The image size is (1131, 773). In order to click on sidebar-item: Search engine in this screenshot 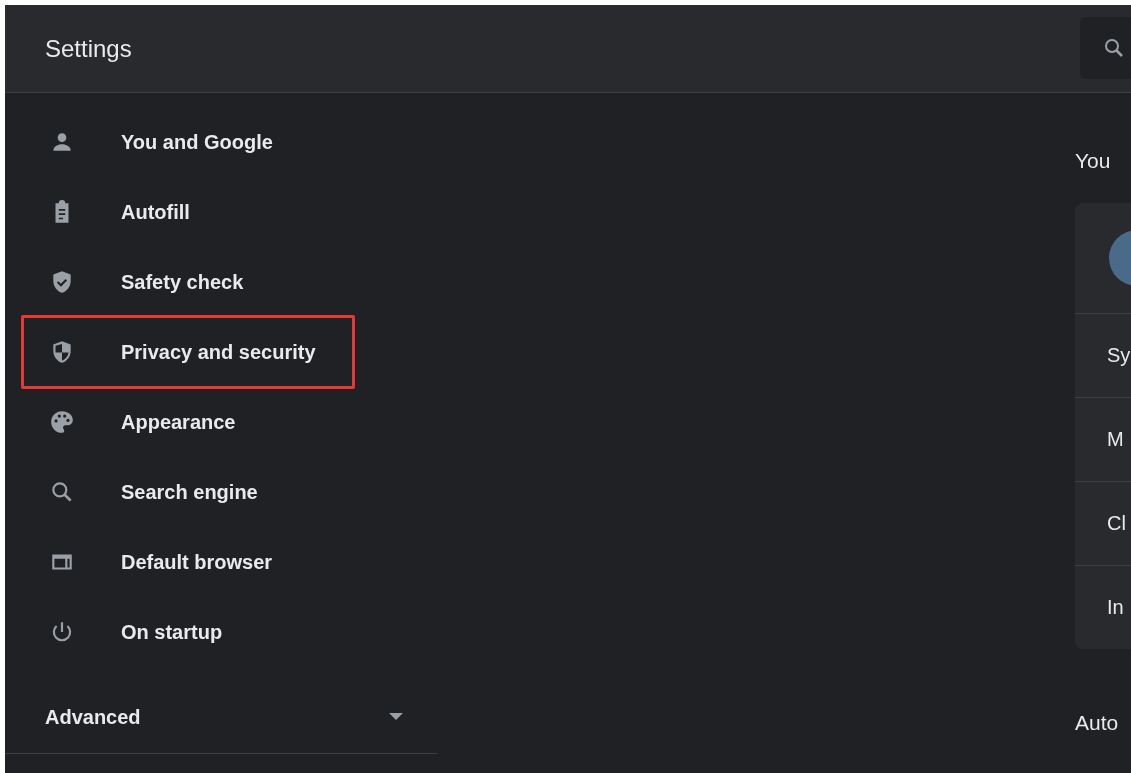, I will do `click(131, 492)`.